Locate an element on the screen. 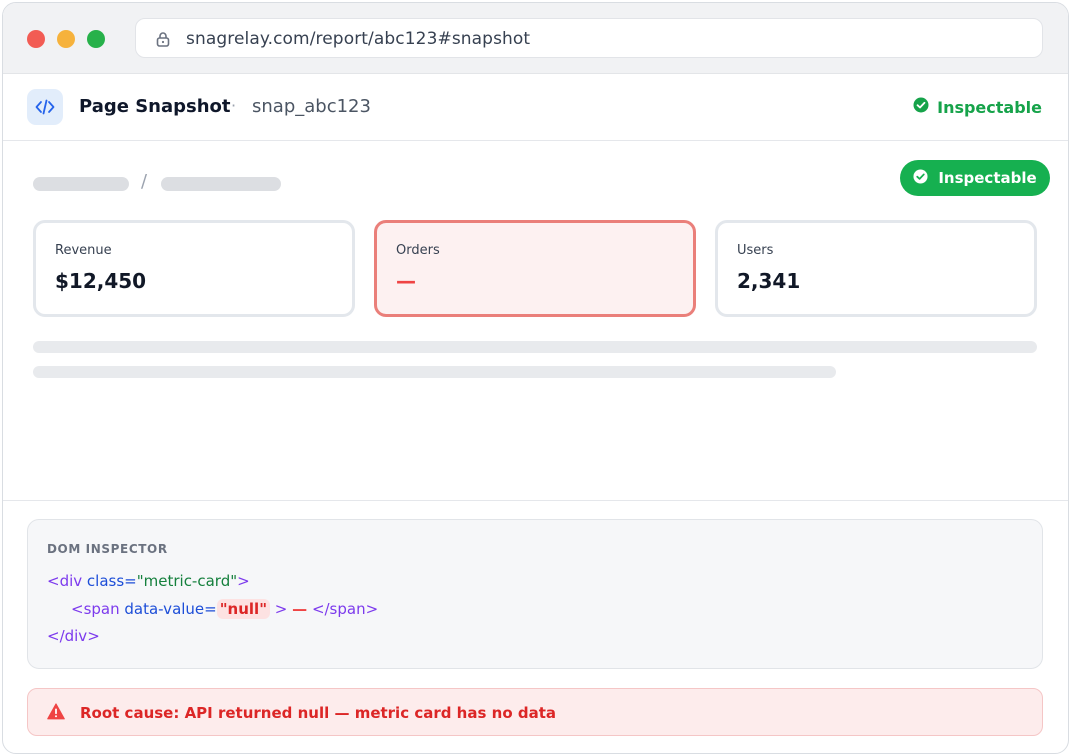 The height and width of the screenshot is (756, 1071). metric-label: Users is located at coordinates (755, 250).